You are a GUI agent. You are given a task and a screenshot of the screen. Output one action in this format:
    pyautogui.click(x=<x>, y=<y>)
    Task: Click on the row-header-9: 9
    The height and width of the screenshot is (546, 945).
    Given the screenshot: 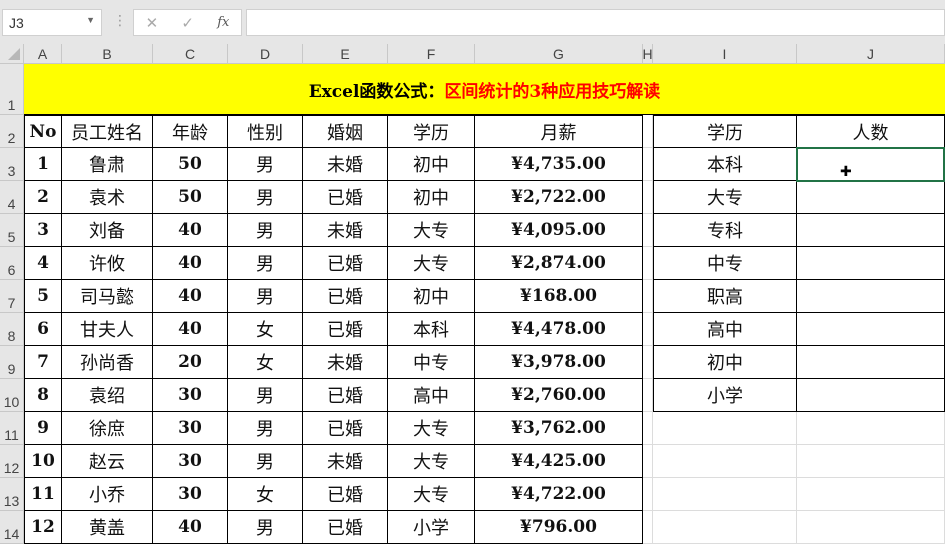 What is the action you would take?
    pyautogui.click(x=12, y=362)
    